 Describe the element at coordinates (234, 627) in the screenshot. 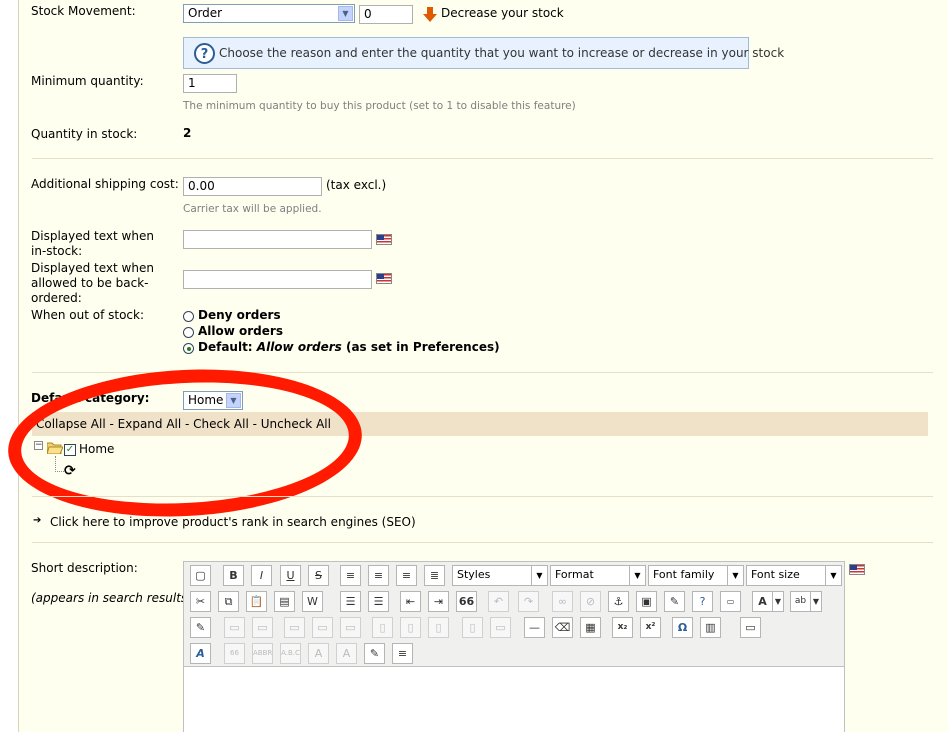

I see `table-row-props-icon: ▭` at that location.